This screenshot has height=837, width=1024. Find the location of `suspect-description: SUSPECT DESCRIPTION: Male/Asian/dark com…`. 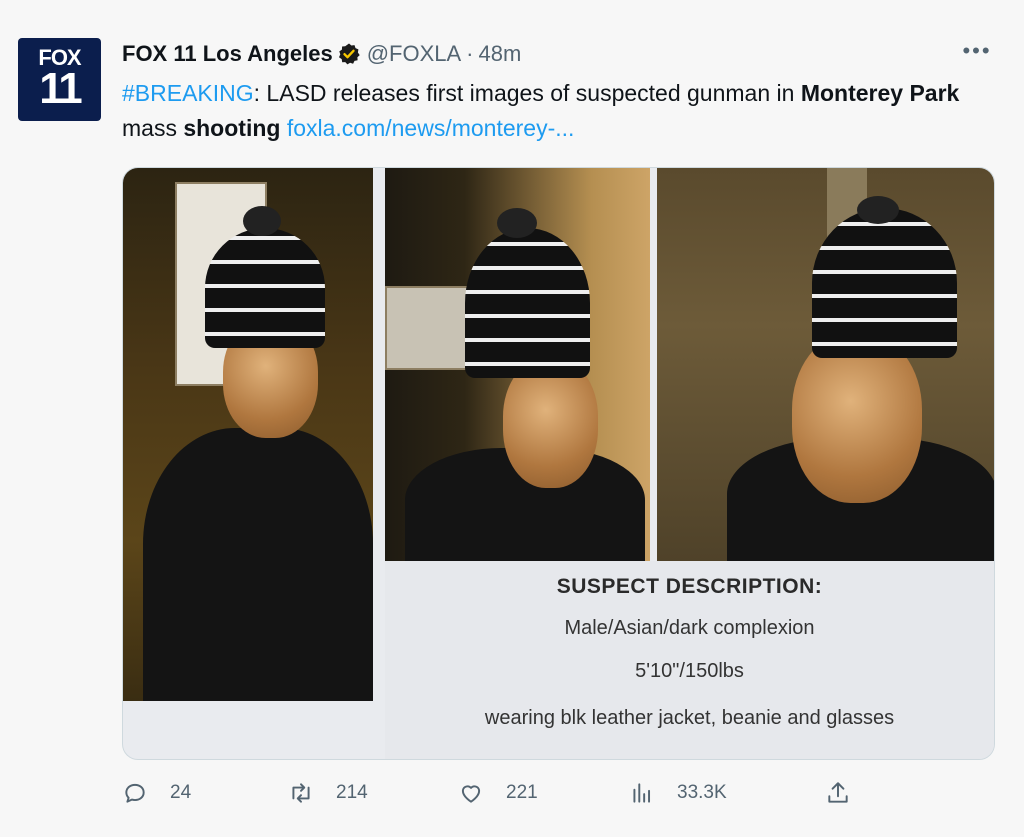

suspect-description: SUSPECT DESCRIPTION: Male/Asian/dark com… is located at coordinates (689, 660).